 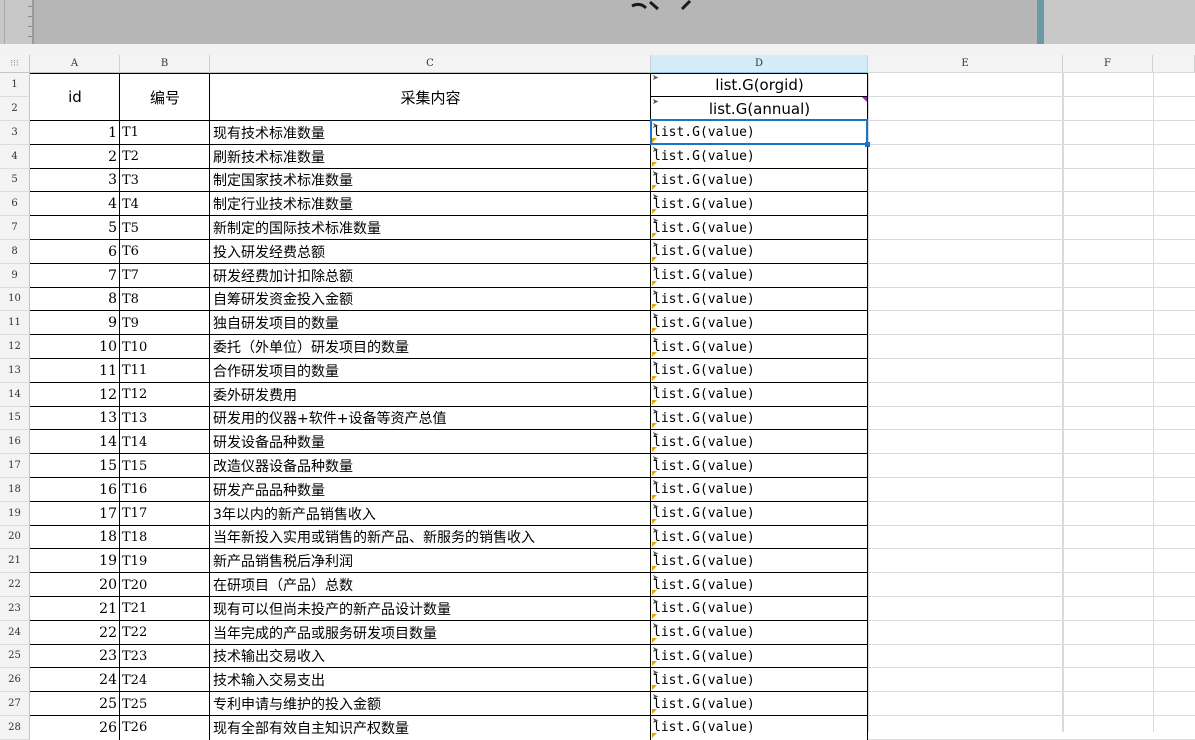 What do you see at coordinates (164, 347) in the screenshot?
I see `cell-code: T10` at bounding box center [164, 347].